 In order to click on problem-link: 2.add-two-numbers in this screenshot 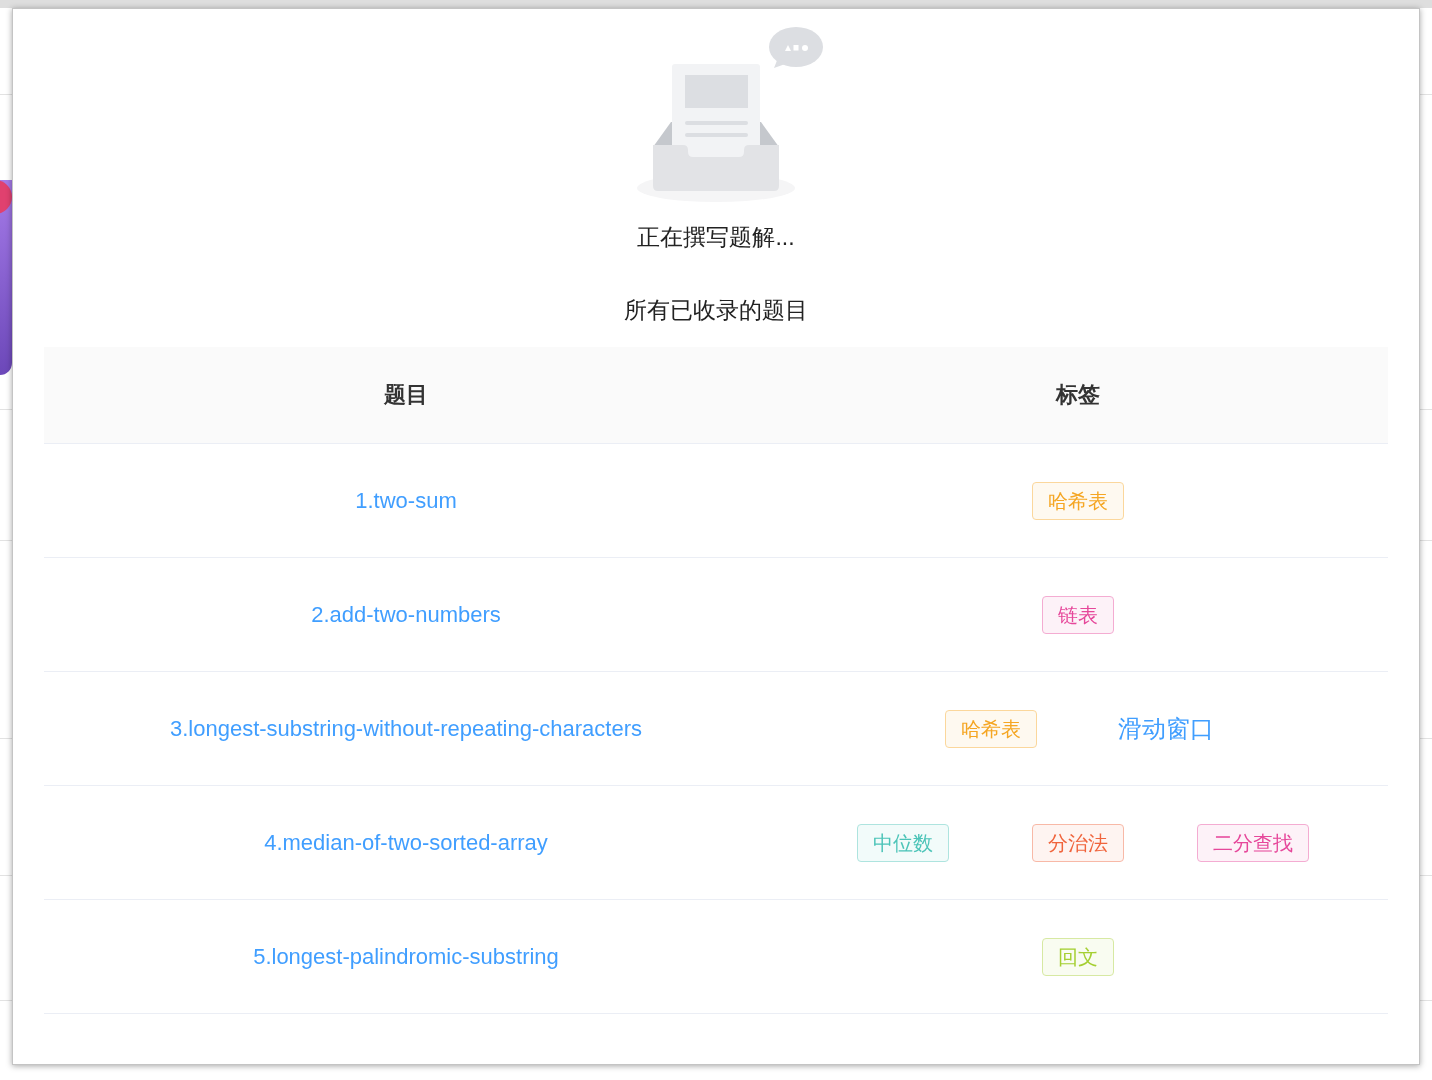, I will do `click(406, 614)`.